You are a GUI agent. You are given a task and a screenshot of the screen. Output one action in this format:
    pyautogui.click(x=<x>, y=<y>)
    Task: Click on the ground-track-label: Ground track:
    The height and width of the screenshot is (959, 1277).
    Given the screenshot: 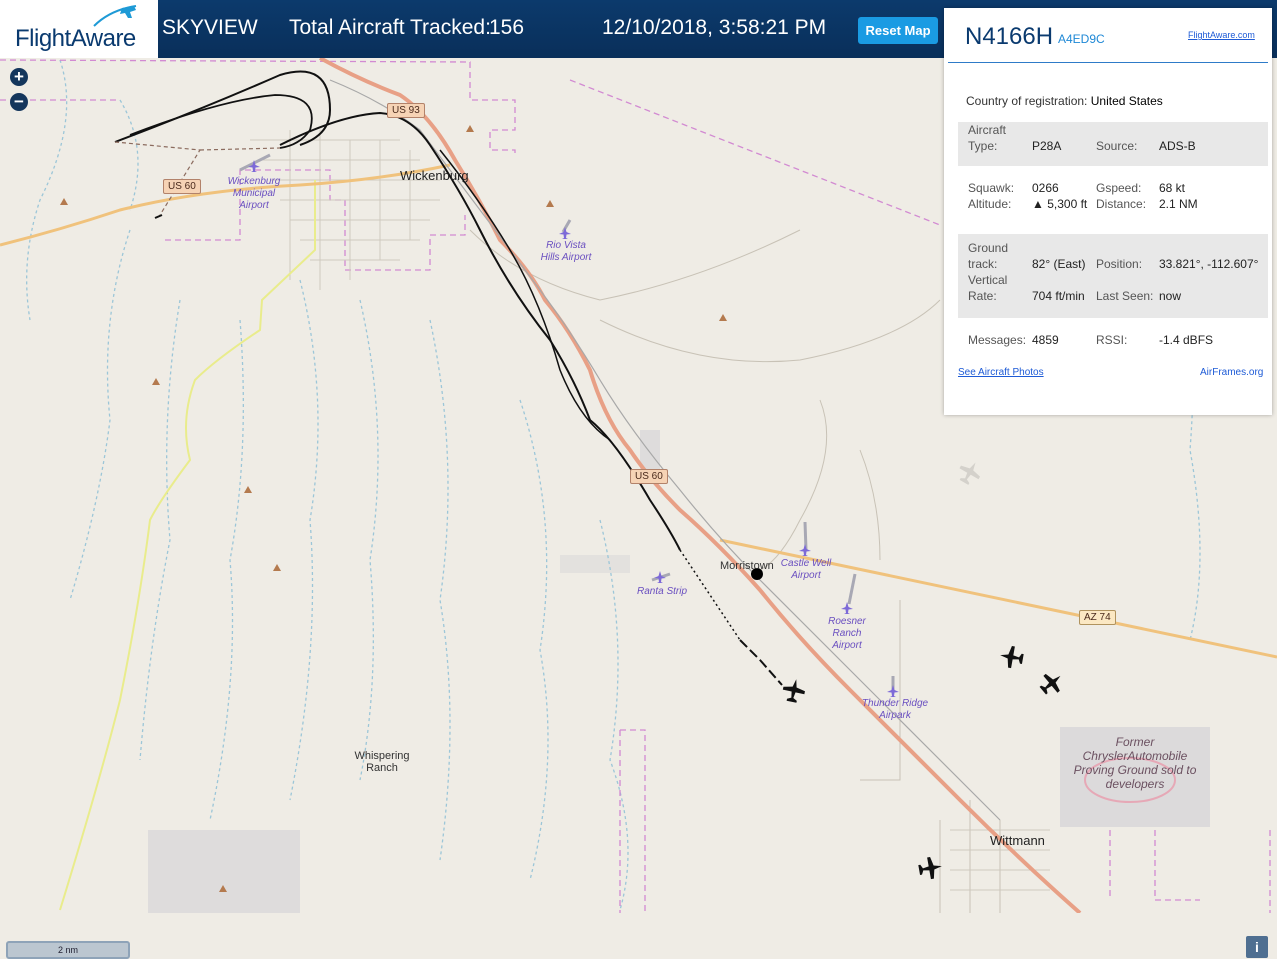 What is the action you would take?
    pyautogui.click(x=988, y=256)
    